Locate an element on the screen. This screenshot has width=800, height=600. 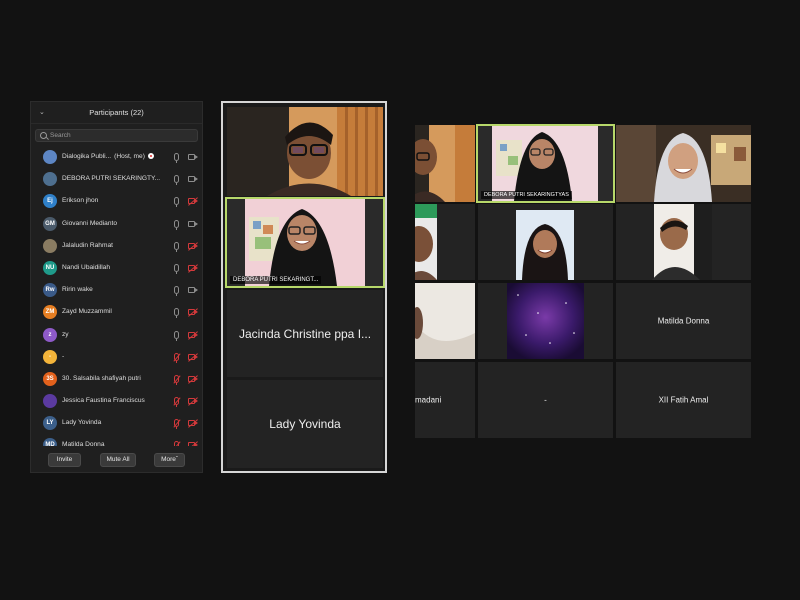
search-box is located at coordinates (116, 135).